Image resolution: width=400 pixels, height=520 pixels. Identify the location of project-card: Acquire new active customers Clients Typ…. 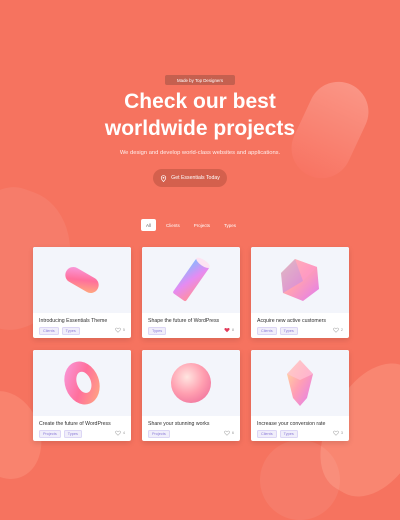
(300, 292).